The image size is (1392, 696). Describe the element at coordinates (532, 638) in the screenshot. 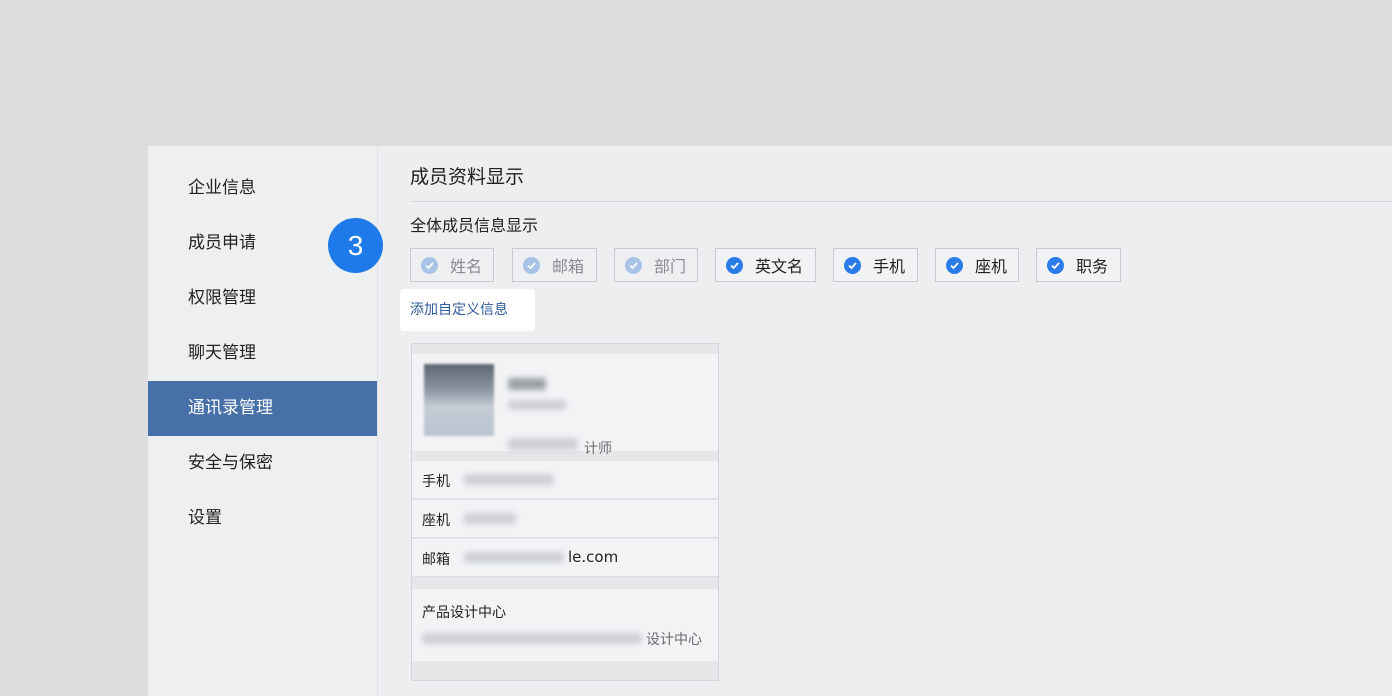

I see `blurred-department-path` at that location.